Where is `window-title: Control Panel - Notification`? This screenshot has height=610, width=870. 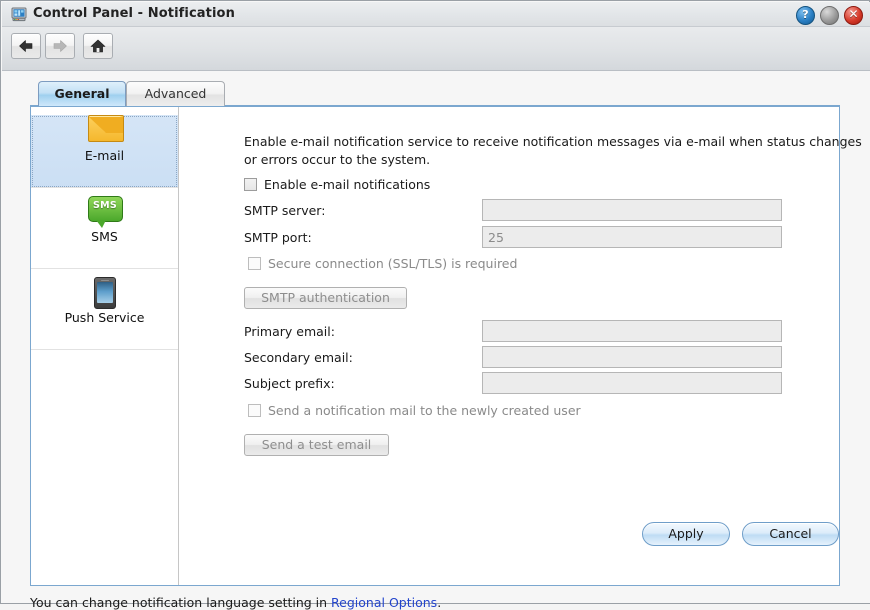 window-title: Control Panel - Notification is located at coordinates (134, 13).